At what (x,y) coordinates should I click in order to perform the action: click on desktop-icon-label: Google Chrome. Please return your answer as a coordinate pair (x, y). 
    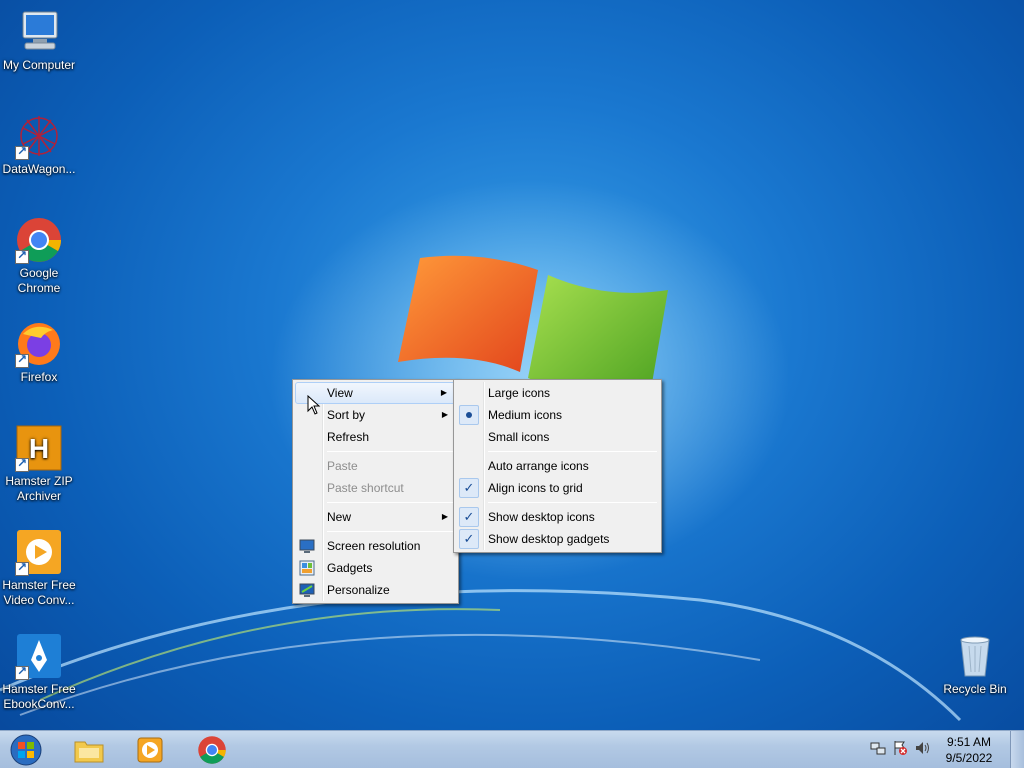
    Looking at the image, I should click on (39, 280).